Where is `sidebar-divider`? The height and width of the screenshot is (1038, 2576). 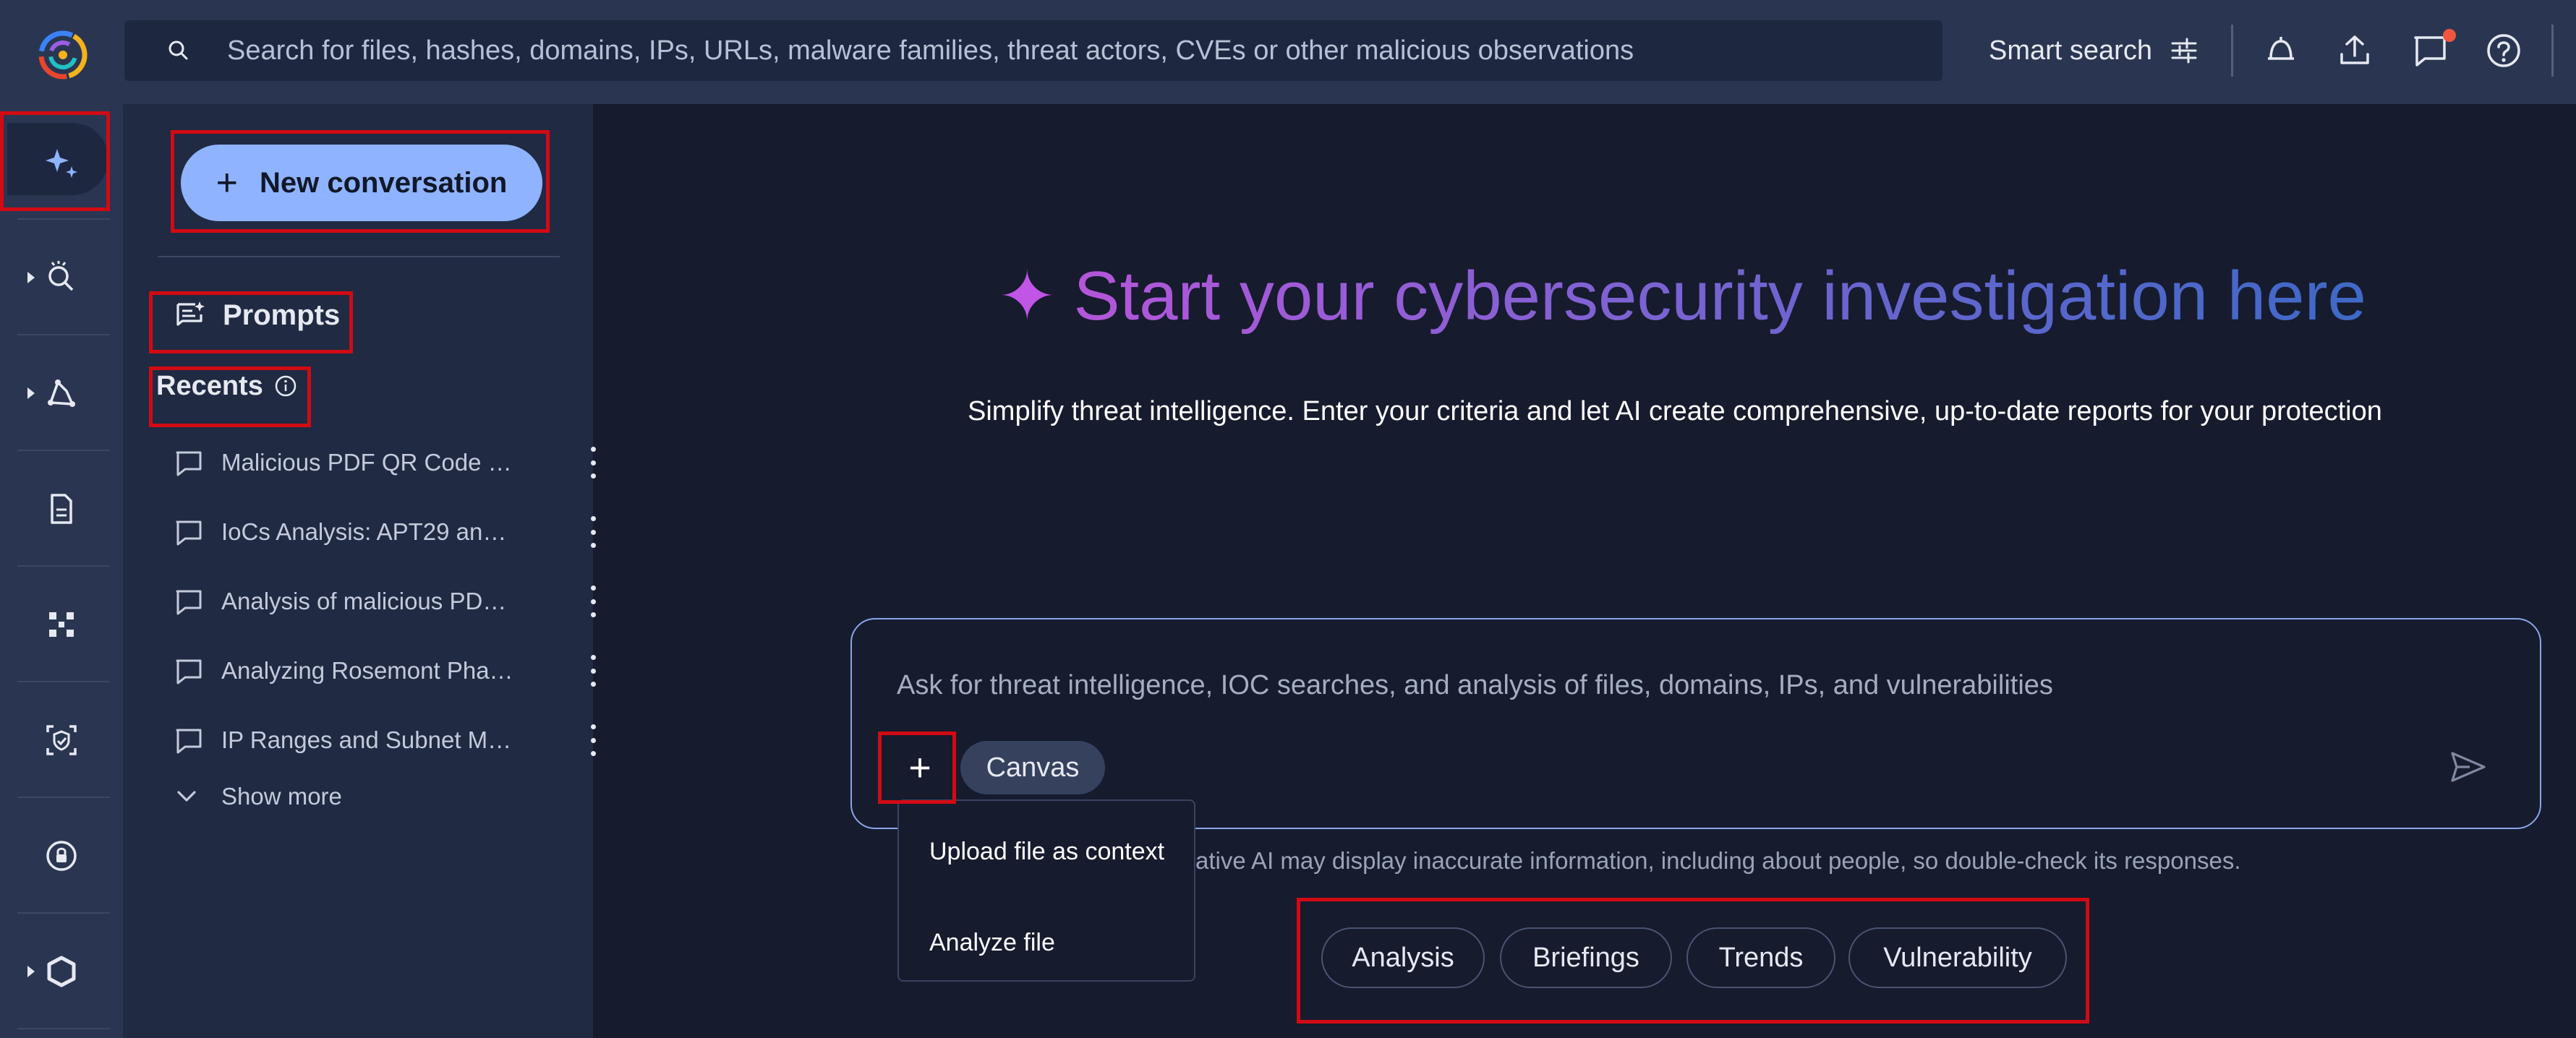
sidebar-divider is located at coordinates (359, 256).